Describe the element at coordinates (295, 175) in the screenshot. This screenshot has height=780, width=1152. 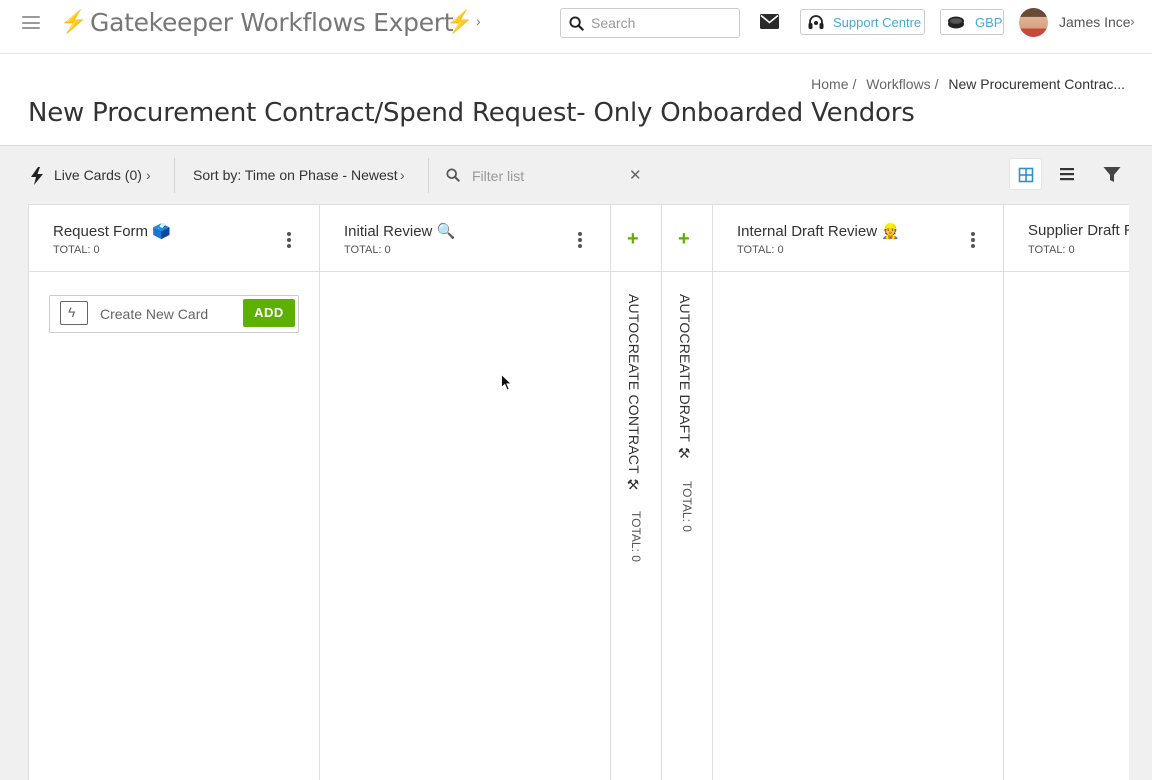
I see `sort-by-button: Sort by: Time on Phase - Newest` at that location.